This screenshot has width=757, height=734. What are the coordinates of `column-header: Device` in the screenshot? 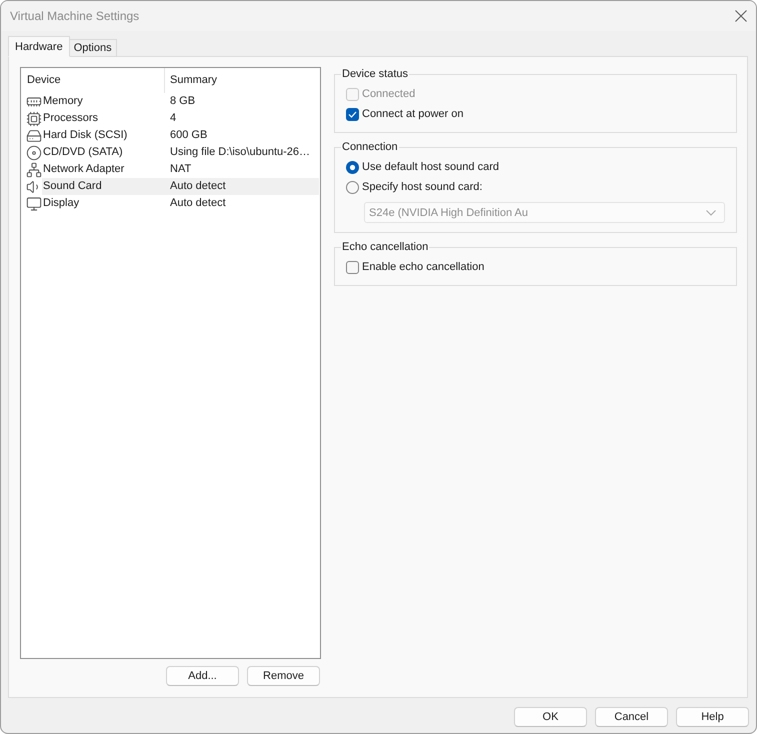 It's located at (93, 80).